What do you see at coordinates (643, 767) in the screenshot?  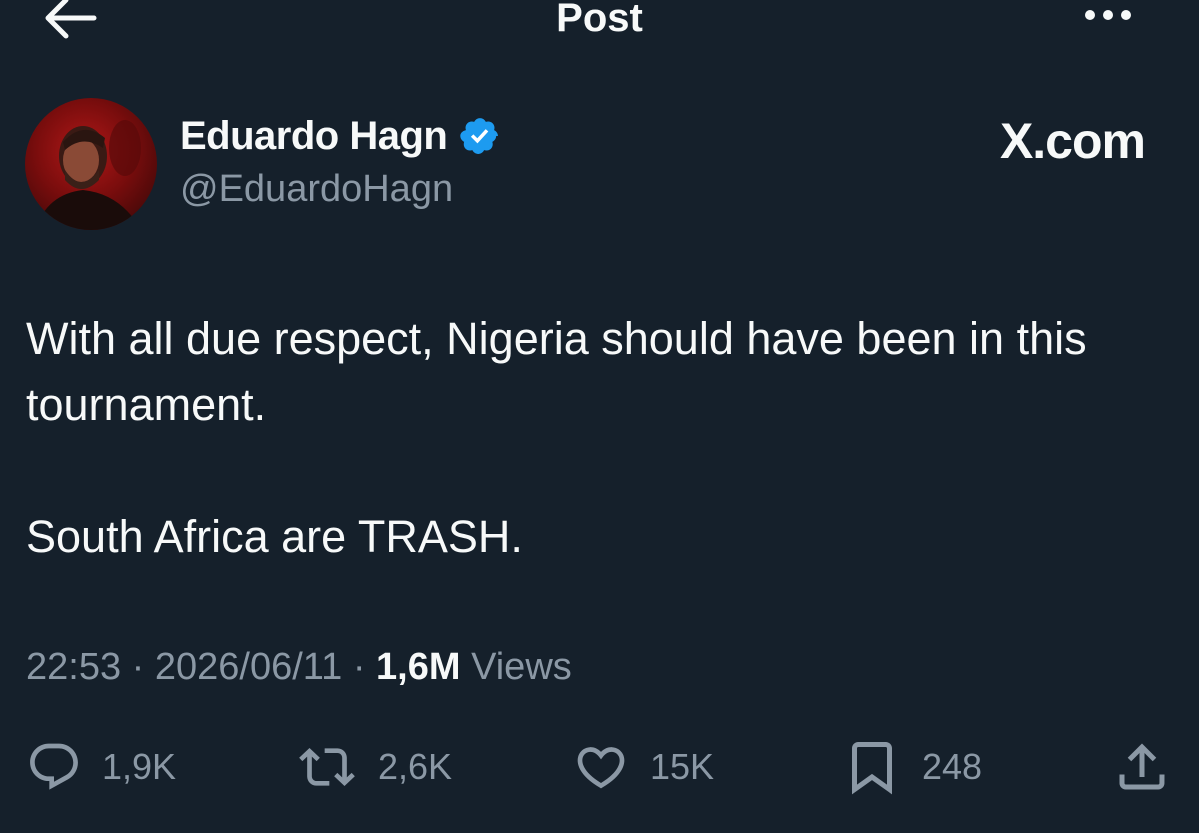 I see `like-button: 15K` at bounding box center [643, 767].